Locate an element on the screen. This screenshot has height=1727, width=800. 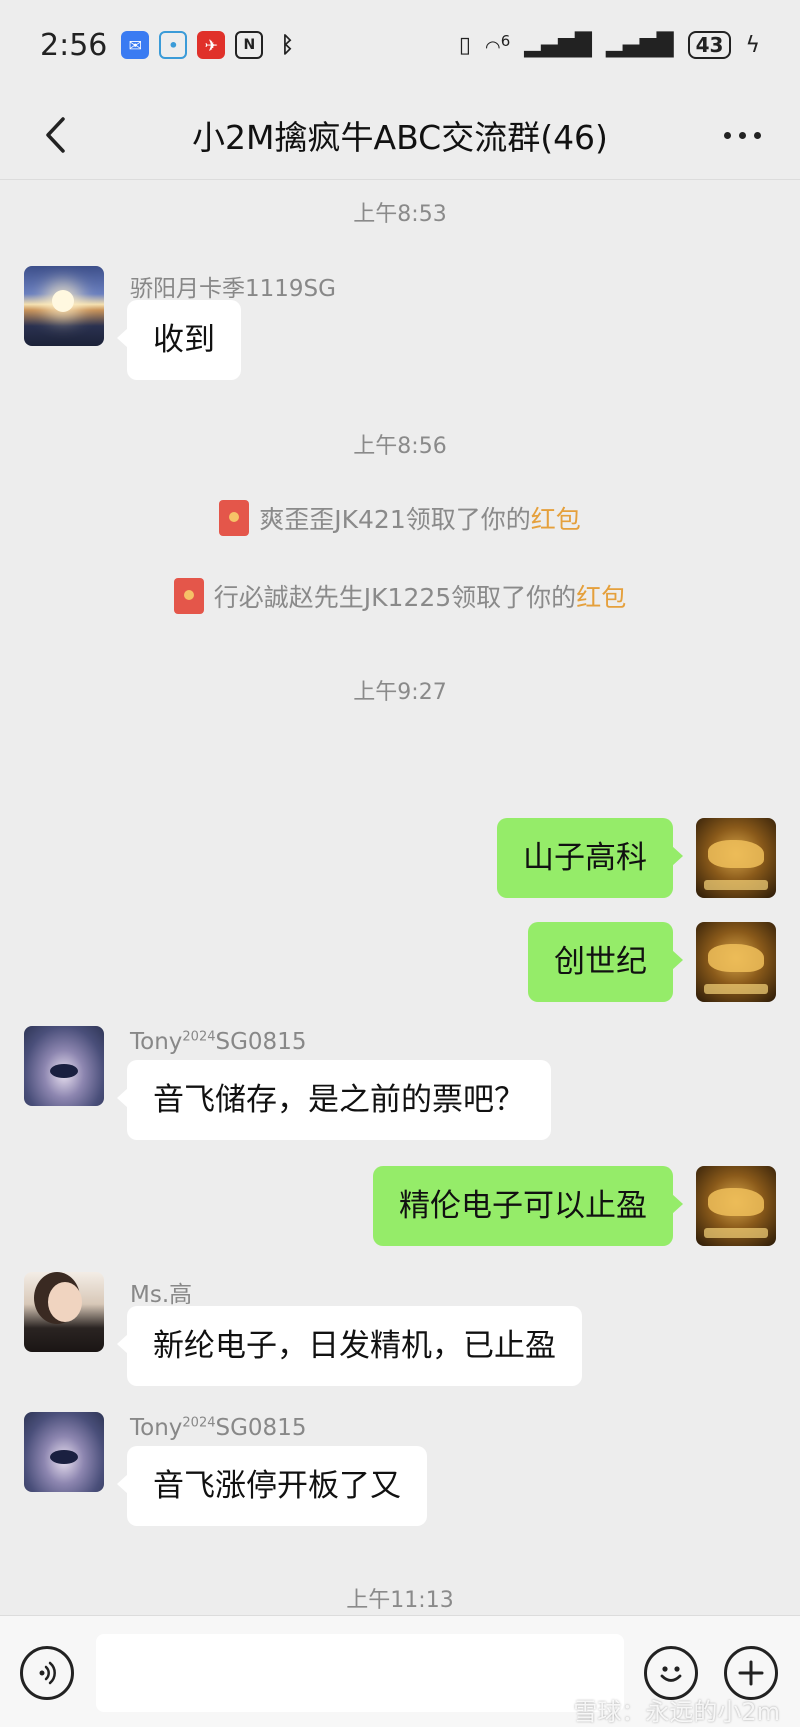
signal-icon-2: ▂▄▆█ is located at coordinates (639, 45).